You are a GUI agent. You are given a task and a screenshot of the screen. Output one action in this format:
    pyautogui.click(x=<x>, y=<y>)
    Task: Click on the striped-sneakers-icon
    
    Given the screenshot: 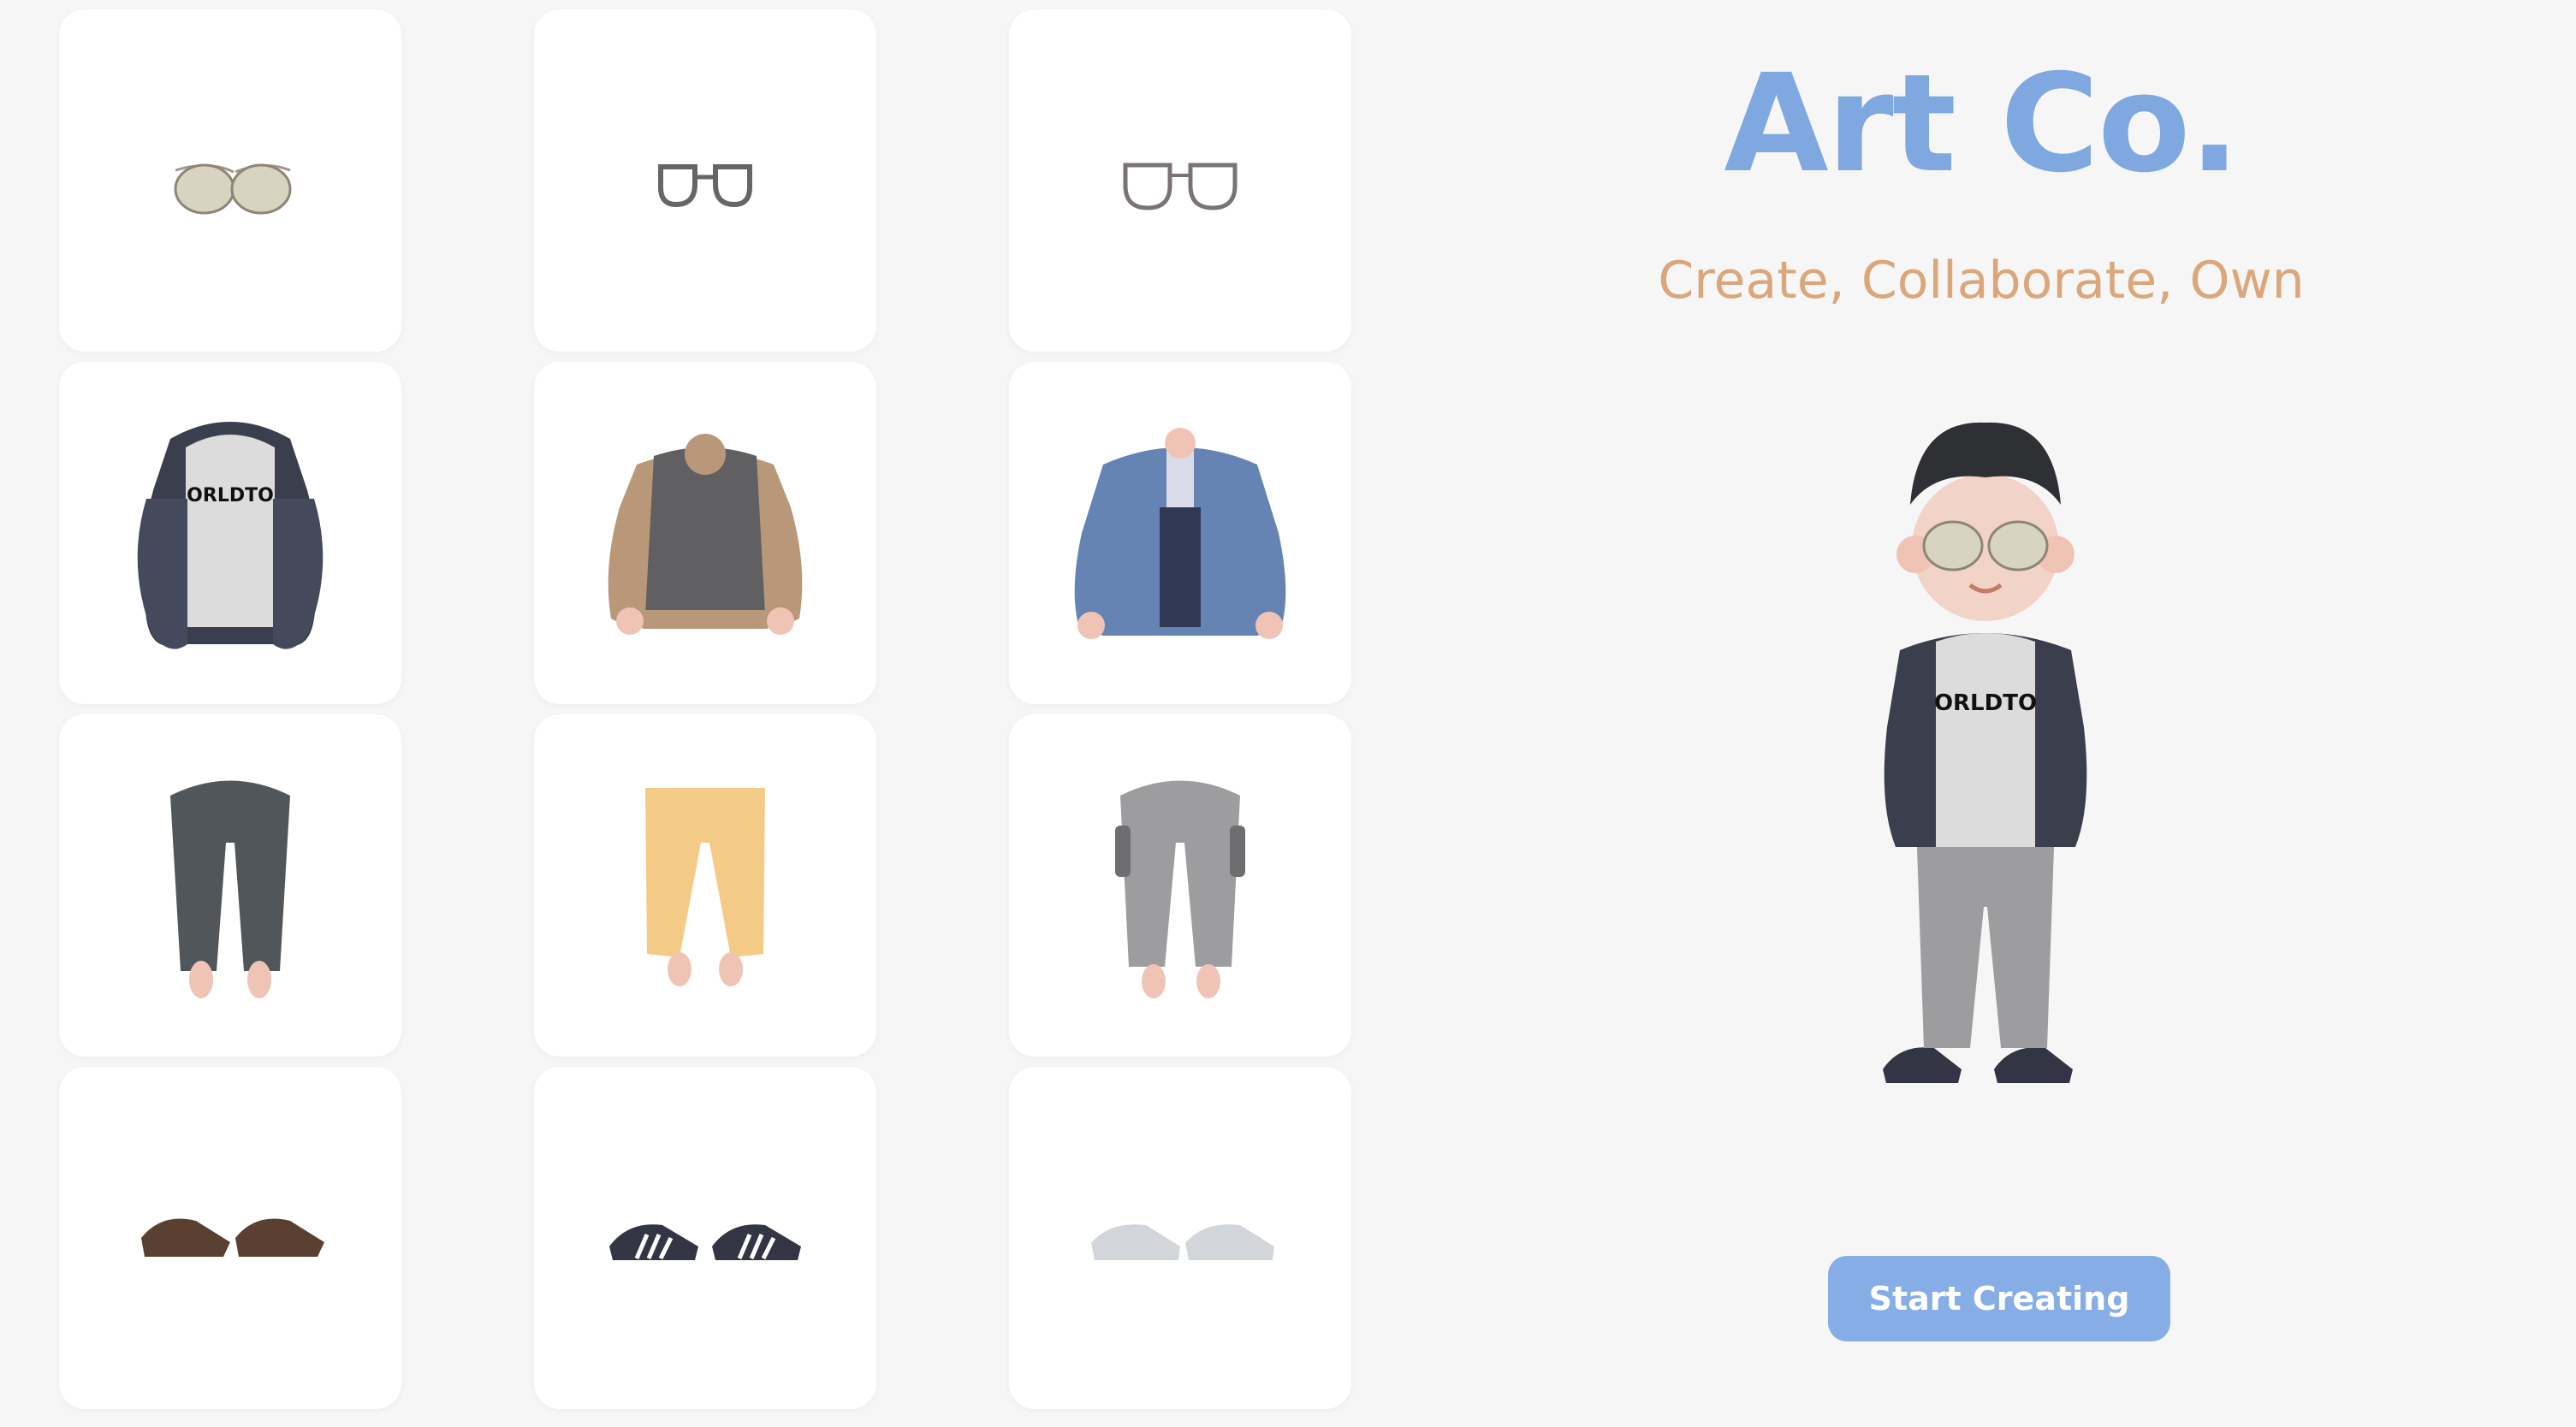 What is the action you would take?
    pyautogui.click(x=705, y=1242)
    